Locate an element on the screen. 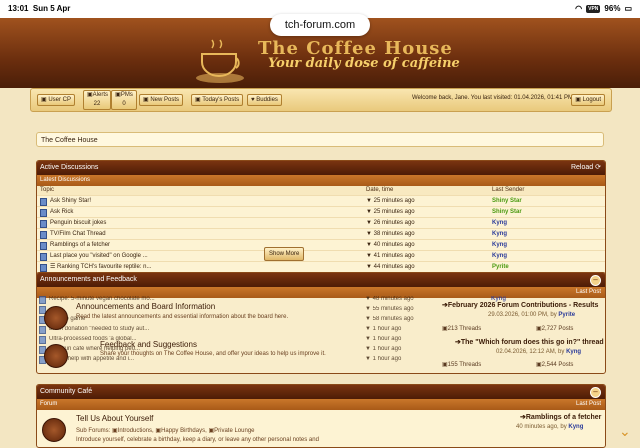 This screenshot has width=640, height=448. row-topic: TV/Film Chat Thread is located at coordinates (78, 234).